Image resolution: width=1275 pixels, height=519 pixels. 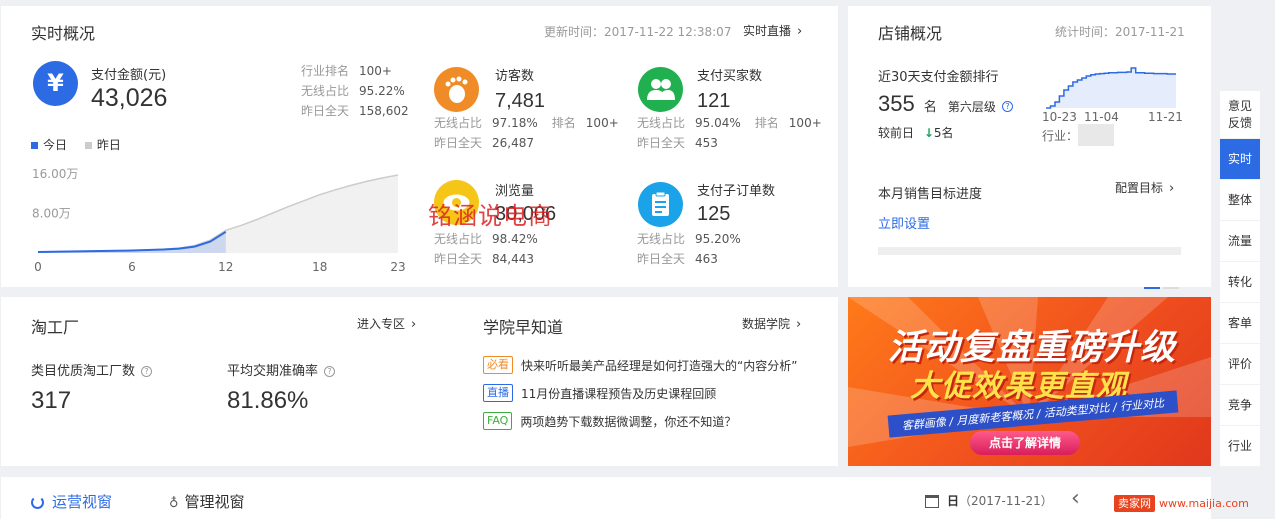 What do you see at coordinates (660, 204) in the screenshot?
I see `clipboard-icon` at bounding box center [660, 204].